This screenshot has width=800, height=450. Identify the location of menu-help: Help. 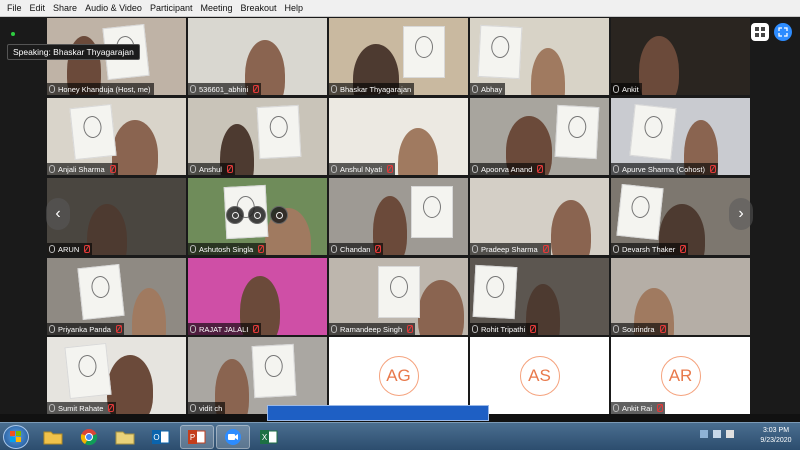
(294, 8).